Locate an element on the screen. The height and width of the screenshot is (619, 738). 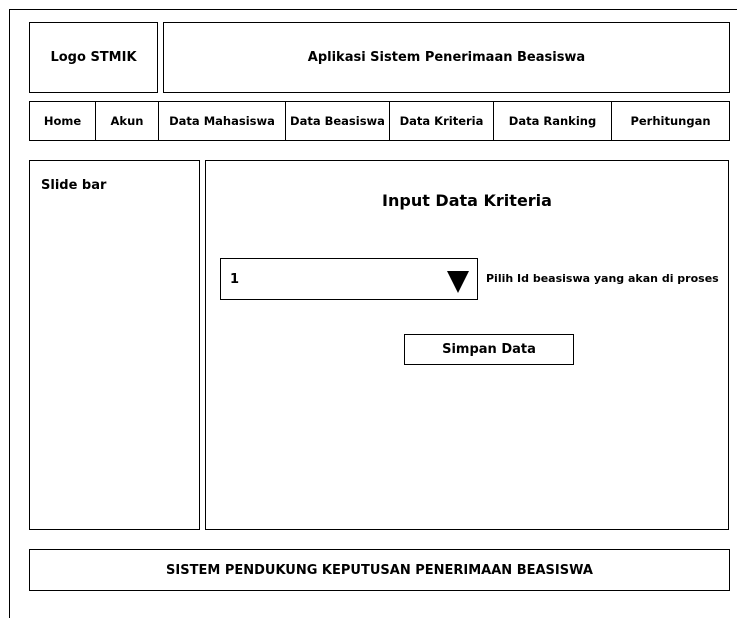
nav-item-label: Home is located at coordinates (62, 121).